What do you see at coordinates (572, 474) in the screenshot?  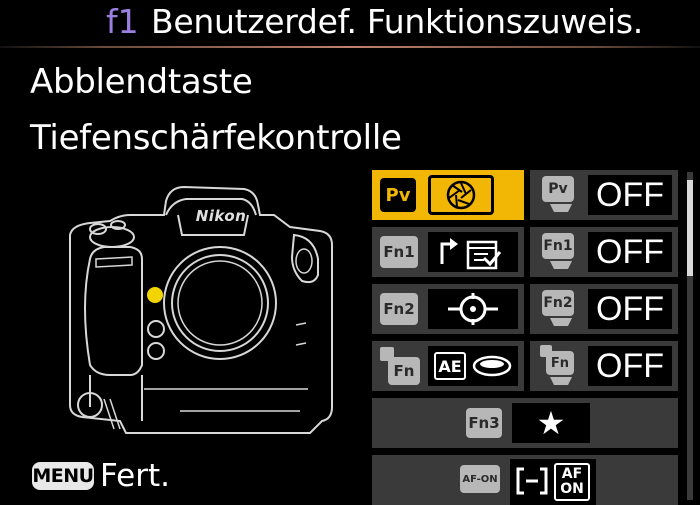 I see `af-label: AF` at bounding box center [572, 474].